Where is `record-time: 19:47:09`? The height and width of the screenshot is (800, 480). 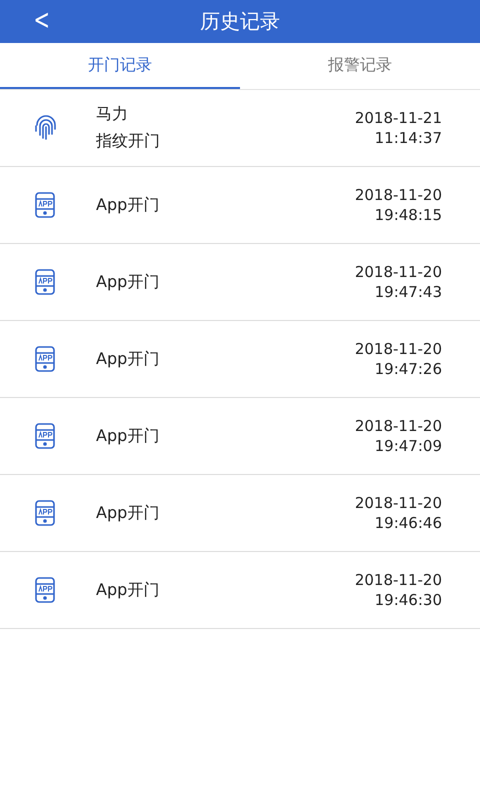 record-time: 19:47:09 is located at coordinates (408, 446).